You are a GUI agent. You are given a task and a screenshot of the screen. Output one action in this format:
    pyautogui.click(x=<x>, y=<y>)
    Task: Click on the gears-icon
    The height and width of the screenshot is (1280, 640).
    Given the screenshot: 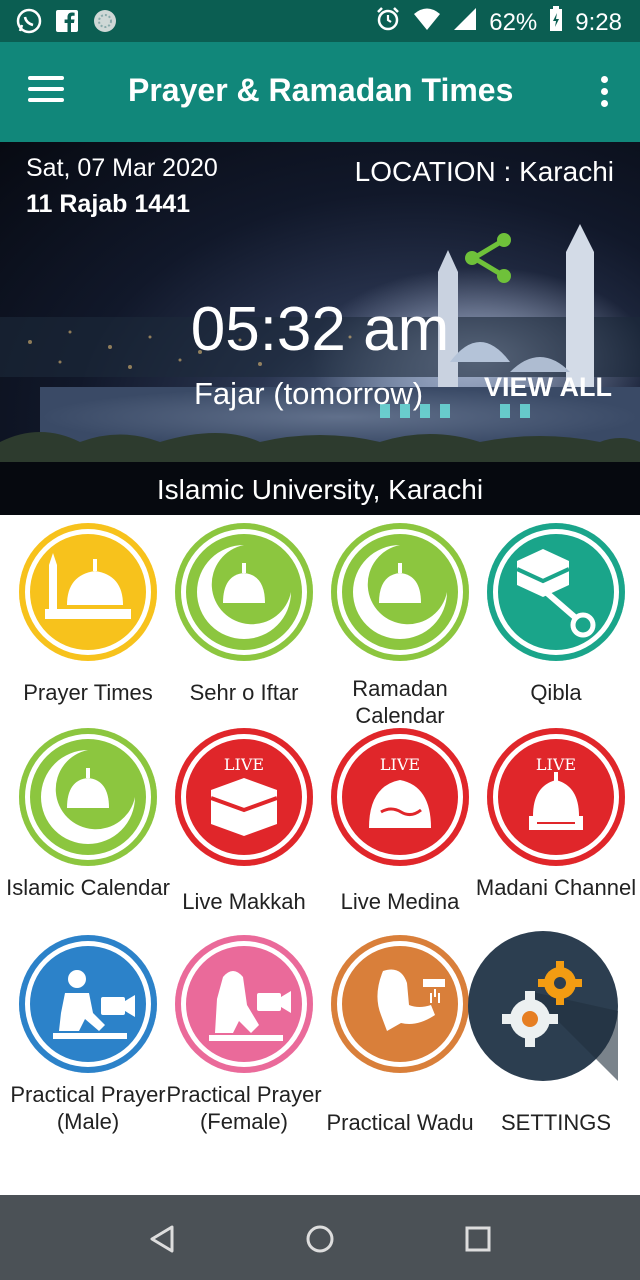 What is the action you would take?
    pyautogui.click(x=543, y=1006)
    